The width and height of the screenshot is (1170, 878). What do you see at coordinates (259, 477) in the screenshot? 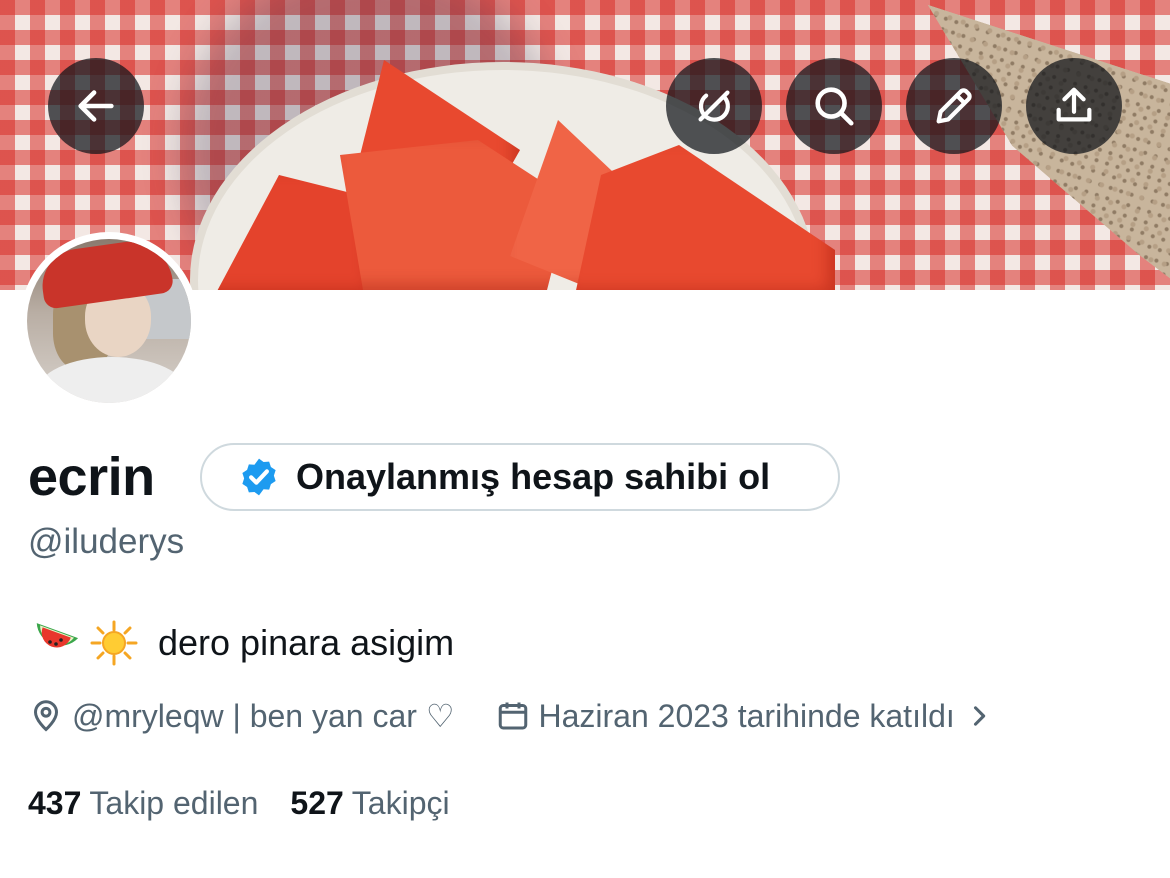
I see `verified-badge-icon` at bounding box center [259, 477].